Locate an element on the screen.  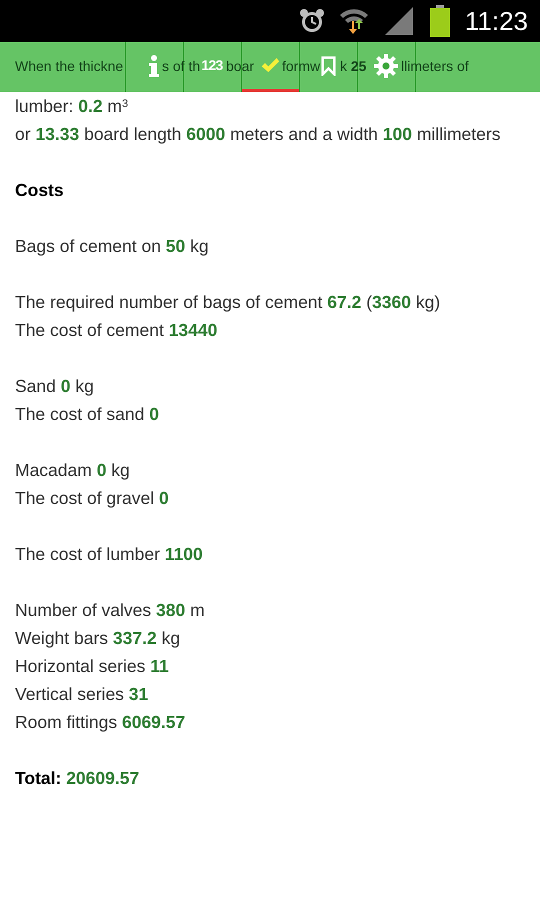
result-text: Horizontal series 11 is located at coordinates (92, 666).